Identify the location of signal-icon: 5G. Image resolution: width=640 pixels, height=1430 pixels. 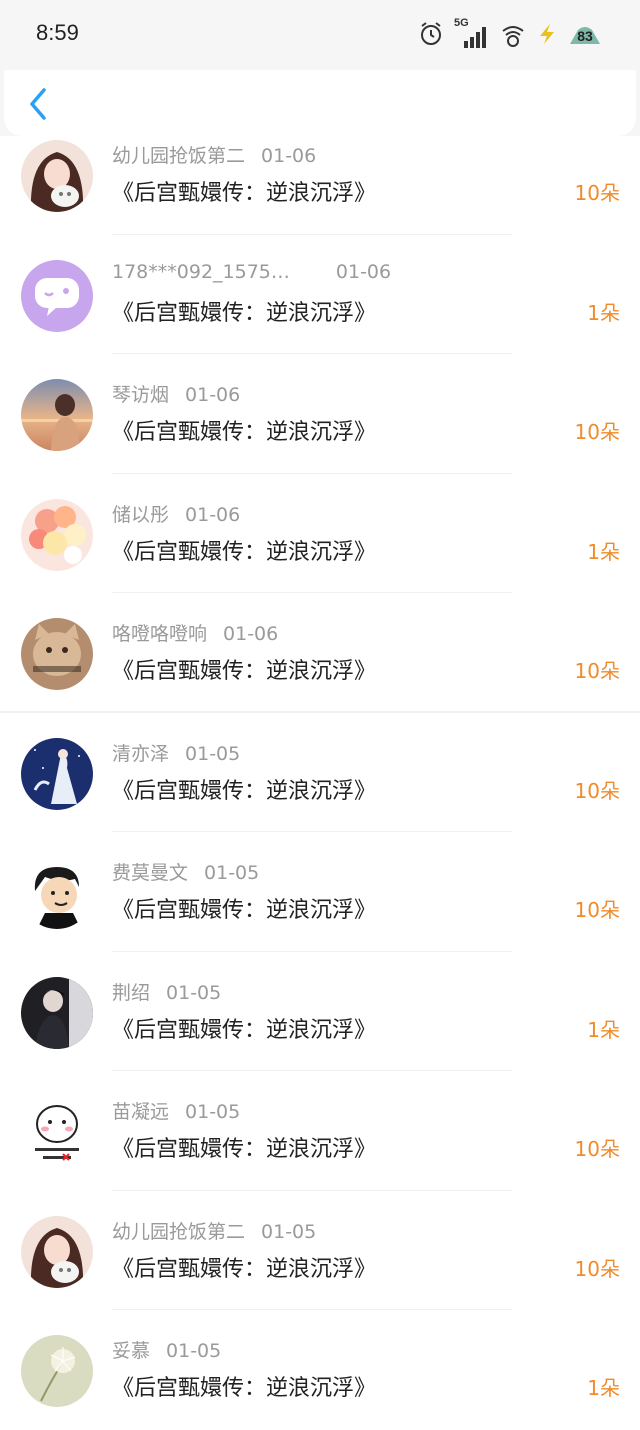
(472, 33).